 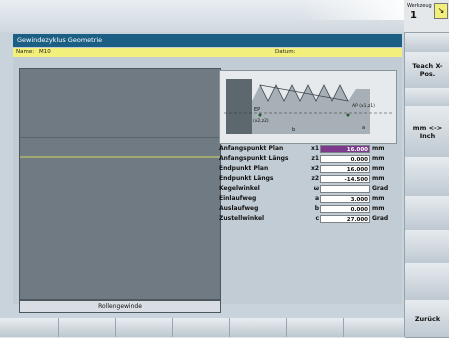 What do you see at coordinates (427, 132) in the screenshot?
I see `softkey-v4: mm <-> Inch` at bounding box center [427, 132].